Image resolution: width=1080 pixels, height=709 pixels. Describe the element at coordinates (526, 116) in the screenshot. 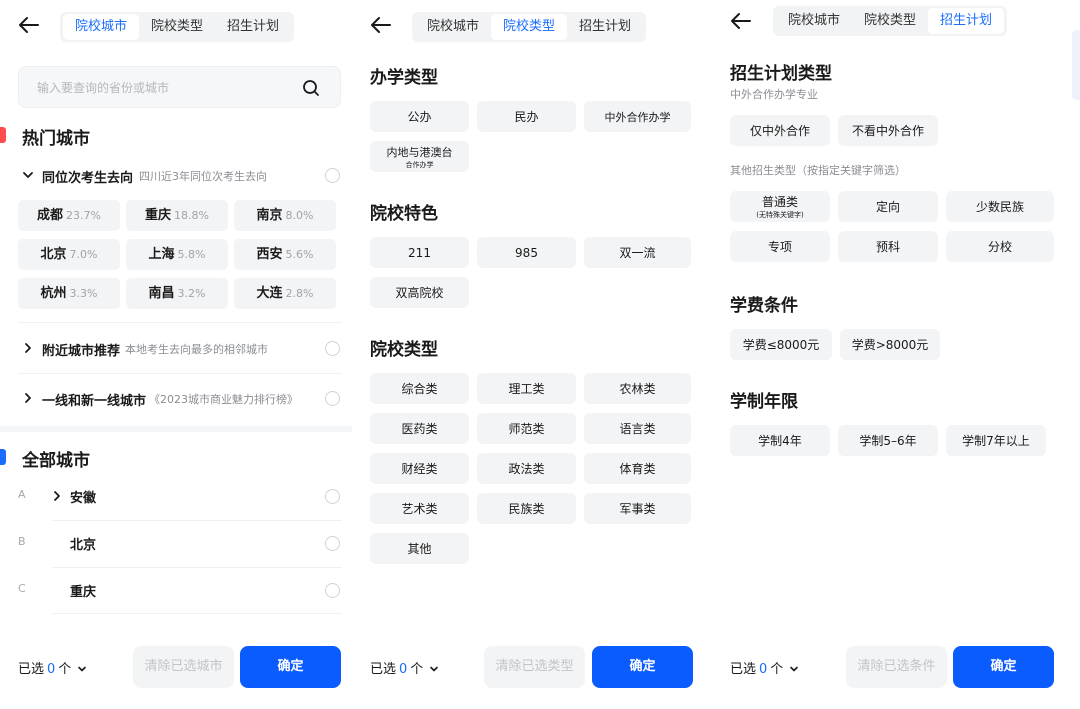

I see `filter-chip: 民办` at that location.